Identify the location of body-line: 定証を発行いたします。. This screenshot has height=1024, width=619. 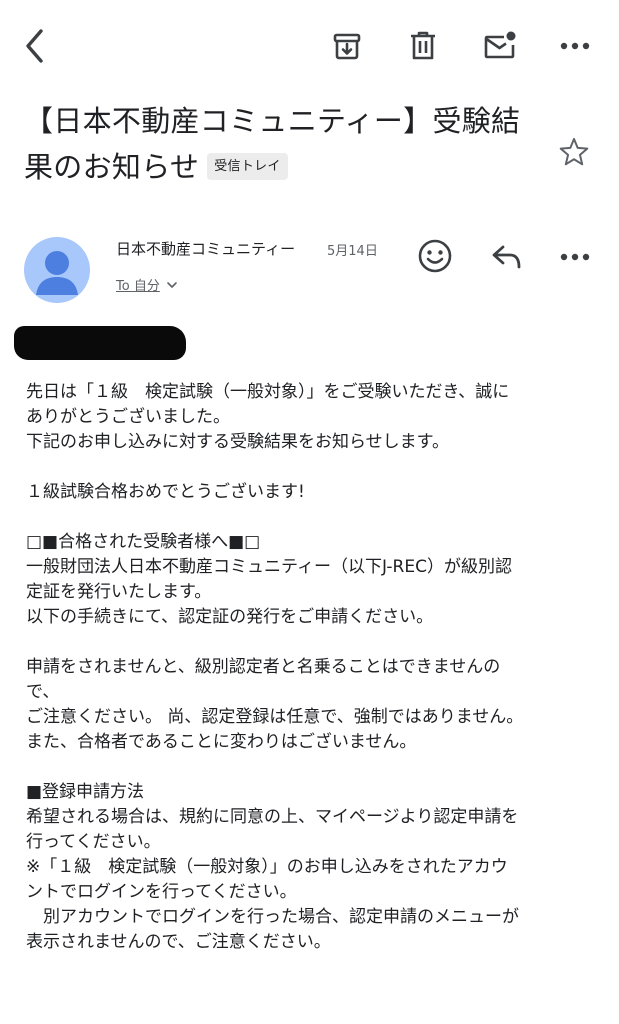
(119, 592).